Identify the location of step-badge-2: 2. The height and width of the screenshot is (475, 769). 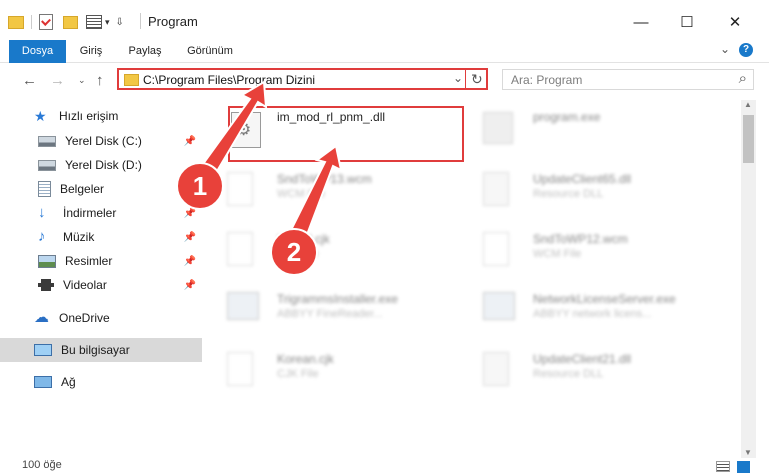
(294, 252).